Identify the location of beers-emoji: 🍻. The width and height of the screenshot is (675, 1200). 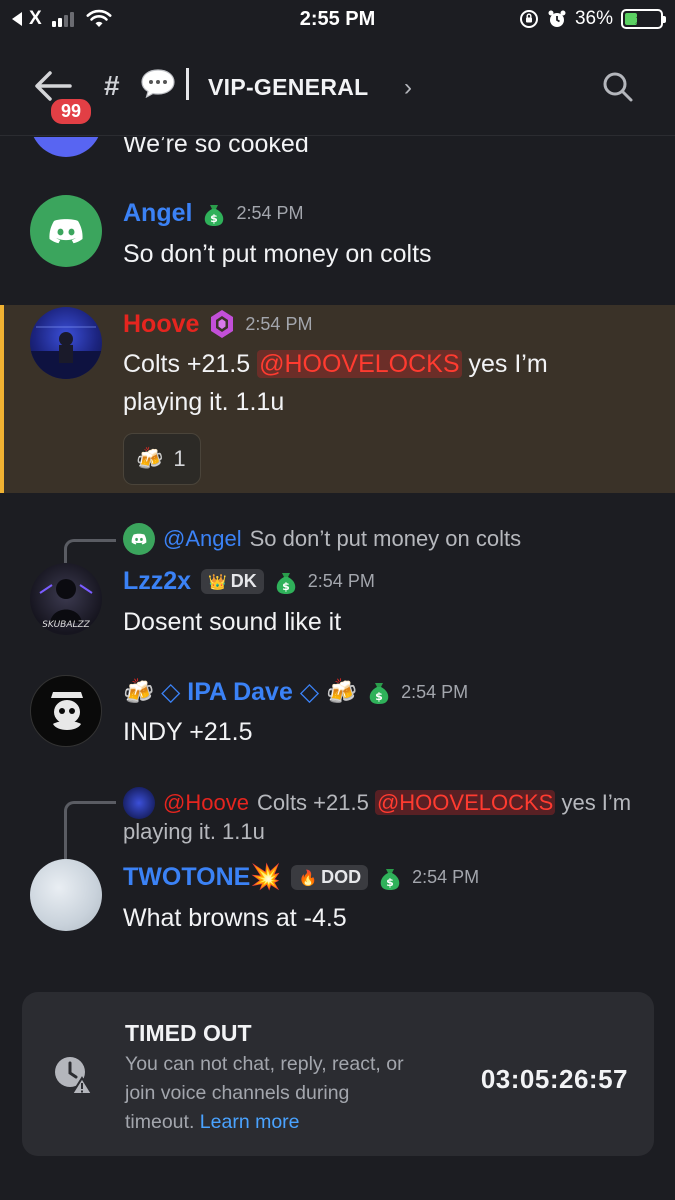
(150, 458).